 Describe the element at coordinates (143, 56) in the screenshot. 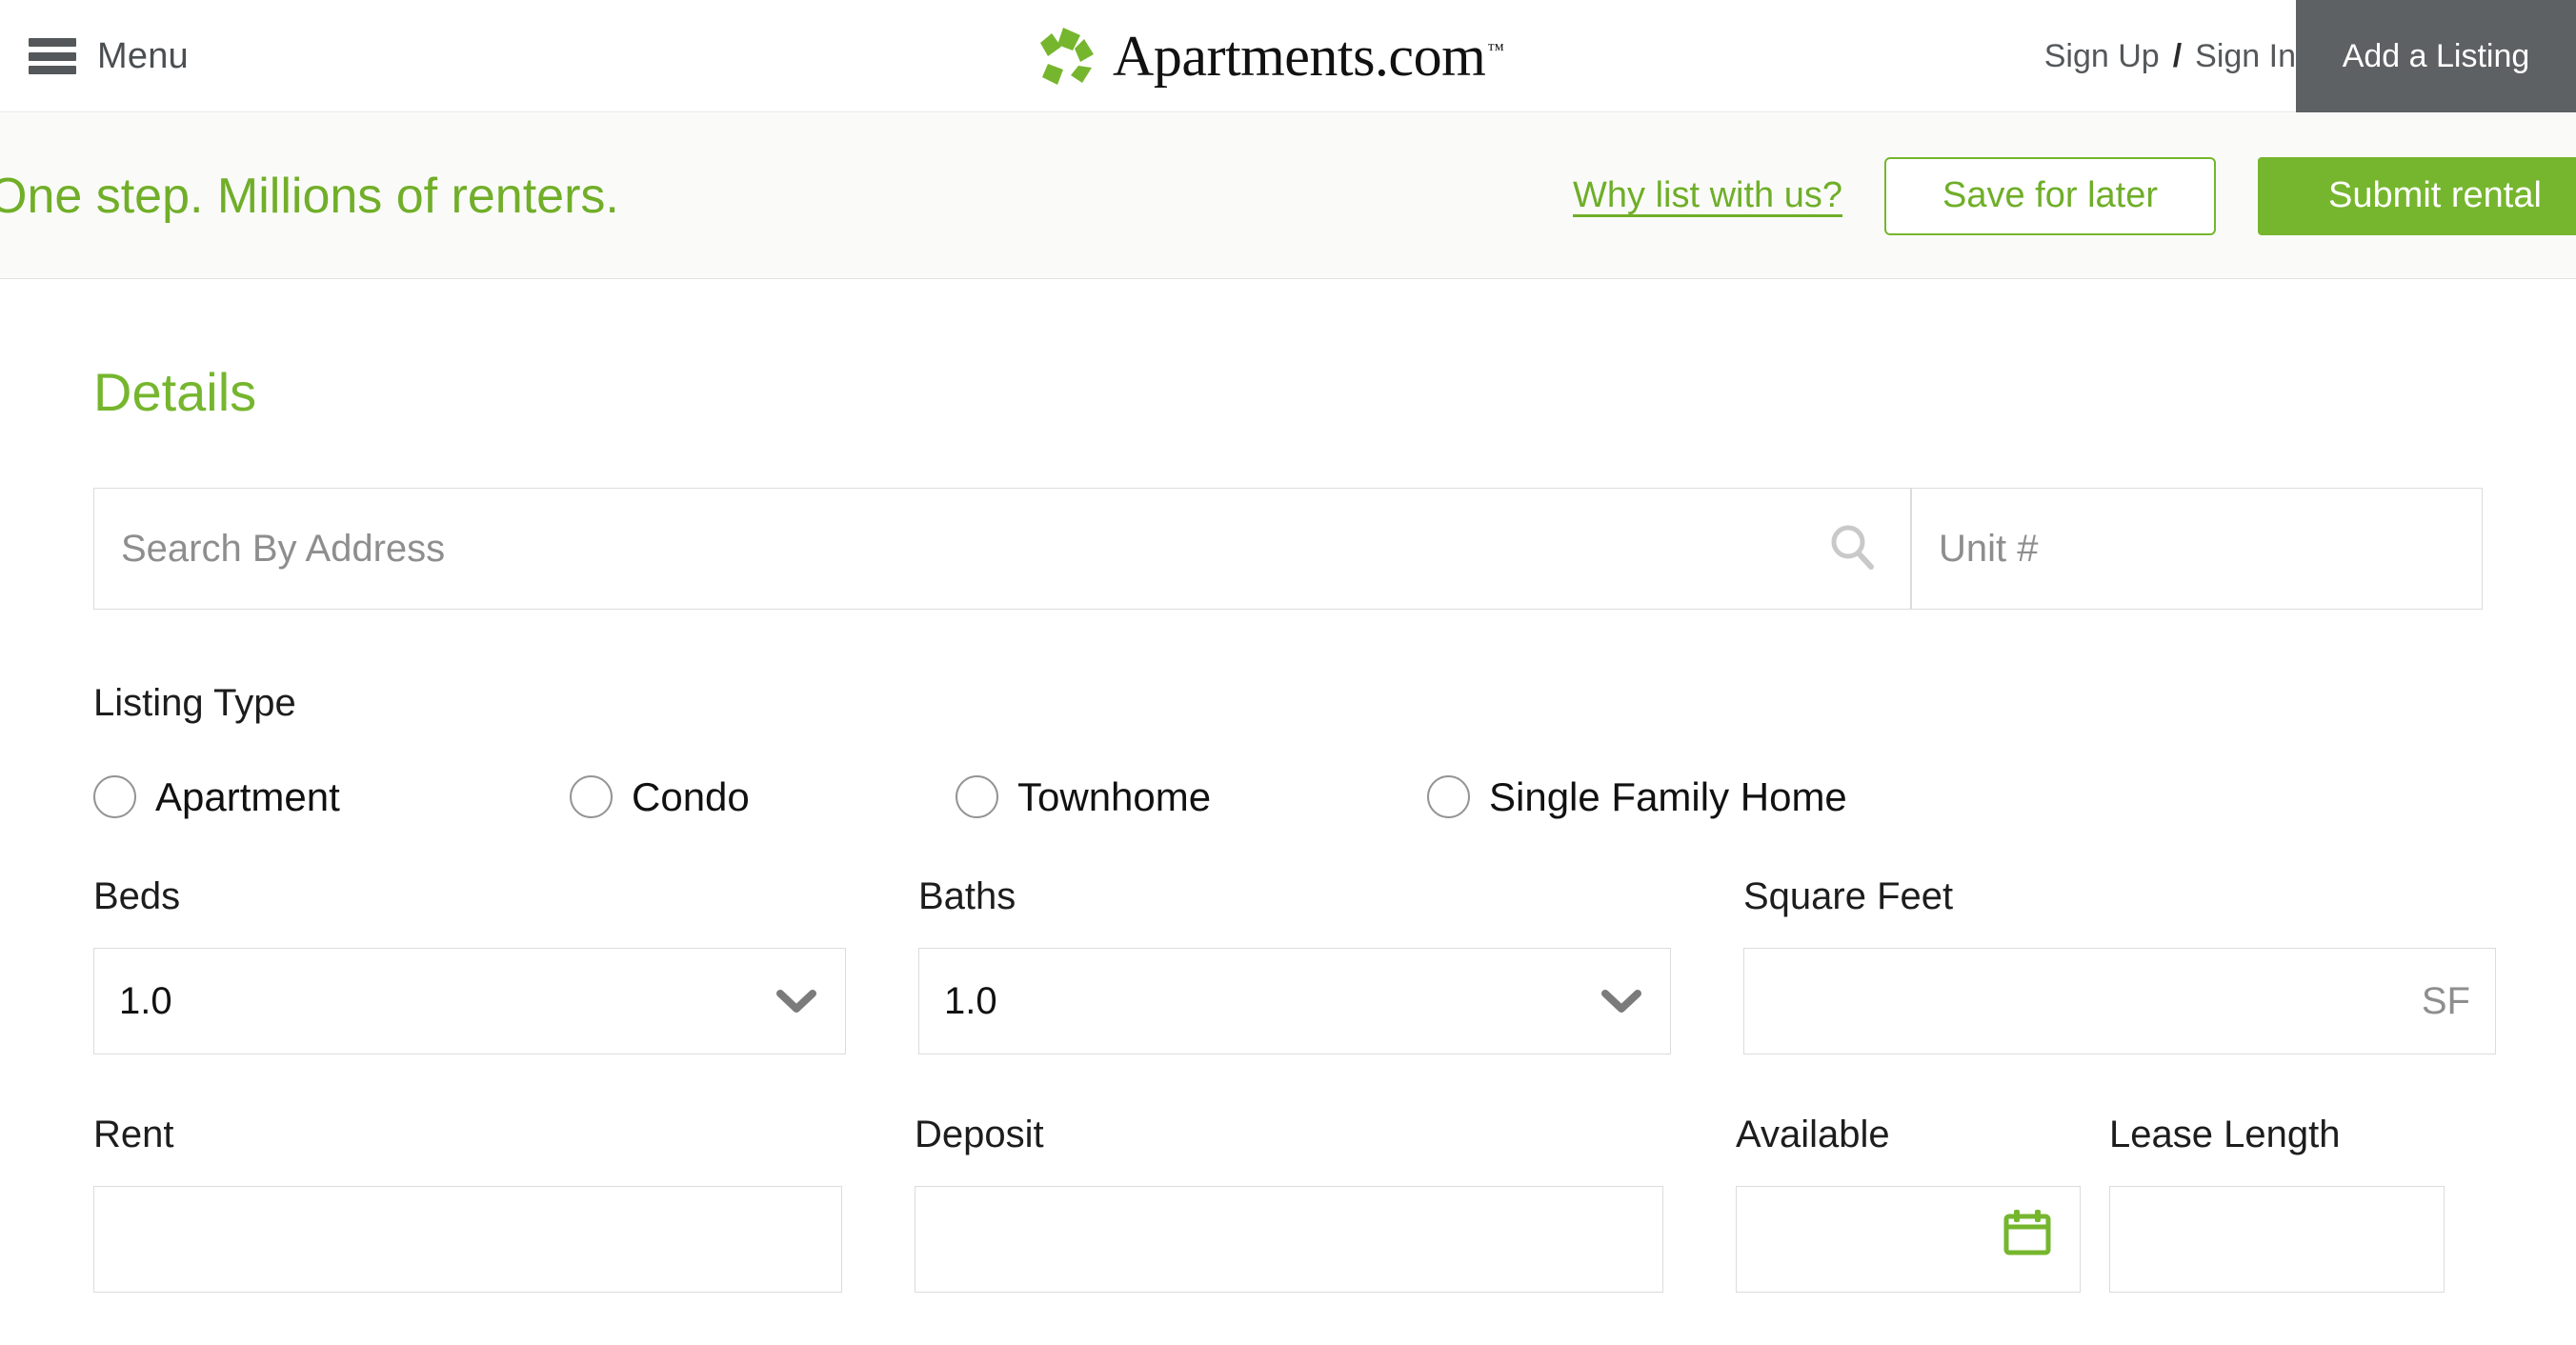

I see `menu-label: Menu` at that location.